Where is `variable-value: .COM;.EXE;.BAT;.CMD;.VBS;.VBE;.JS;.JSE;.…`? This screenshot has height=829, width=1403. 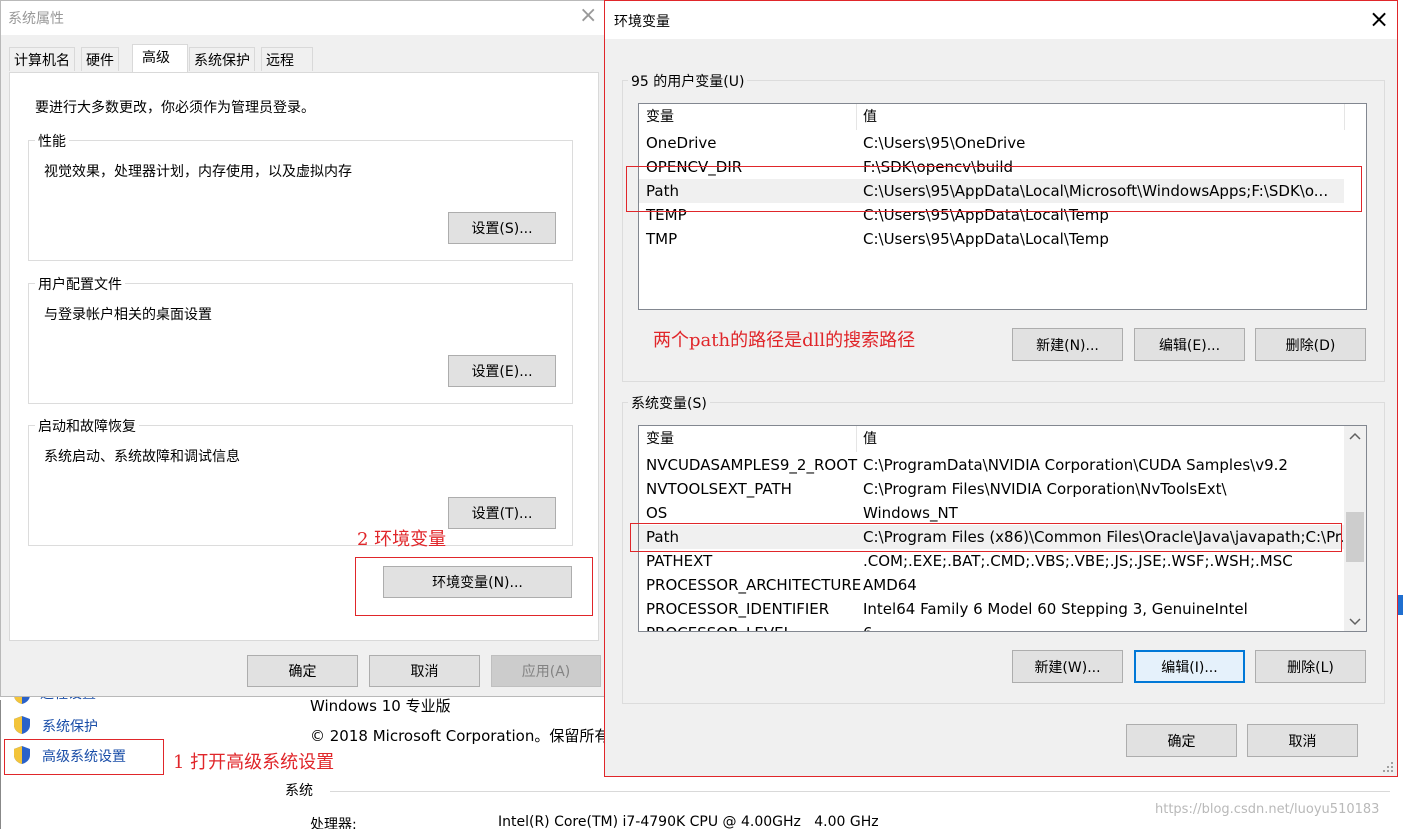 variable-value: .COM;.EXE;.BAT;.CMD;.VBS;.VBE;.JS;.JSE;.… is located at coordinates (1078, 561).